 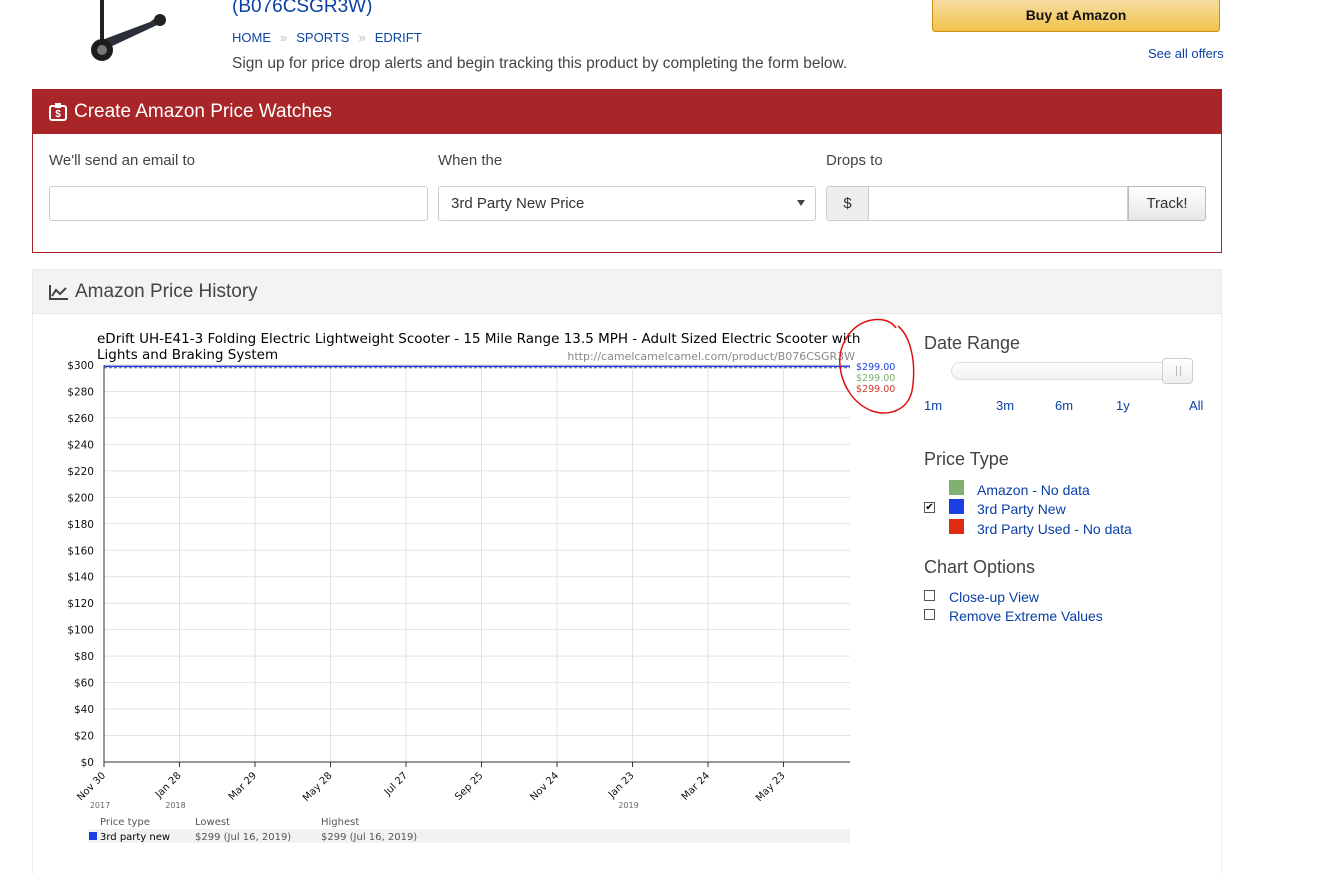 What do you see at coordinates (518, 203) in the screenshot?
I see `price-type-select-value: 3rd Party New Price` at bounding box center [518, 203].